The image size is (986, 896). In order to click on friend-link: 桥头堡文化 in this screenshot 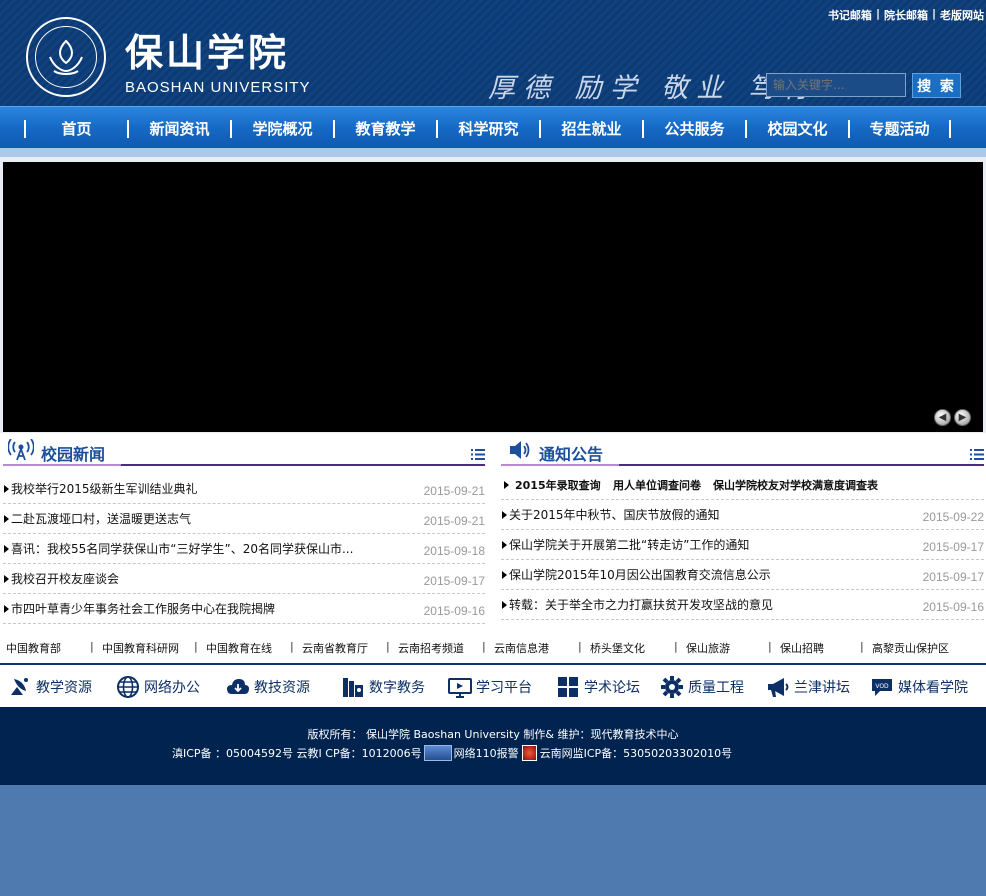, I will do `click(617, 648)`.